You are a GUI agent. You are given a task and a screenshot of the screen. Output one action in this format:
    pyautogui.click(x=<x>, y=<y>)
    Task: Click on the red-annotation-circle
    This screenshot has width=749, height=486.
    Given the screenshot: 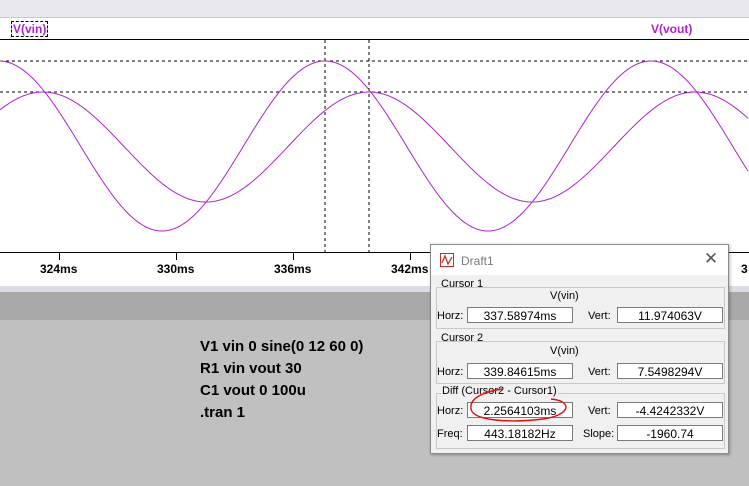 What is the action you would take?
    pyautogui.click(x=518, y=405)
    